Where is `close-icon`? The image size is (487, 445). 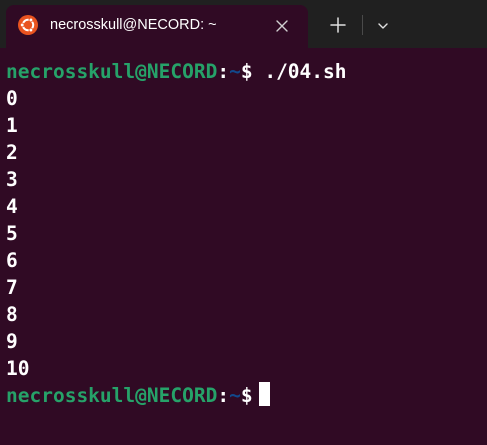 close-icon is located at coordinates (282, 26).